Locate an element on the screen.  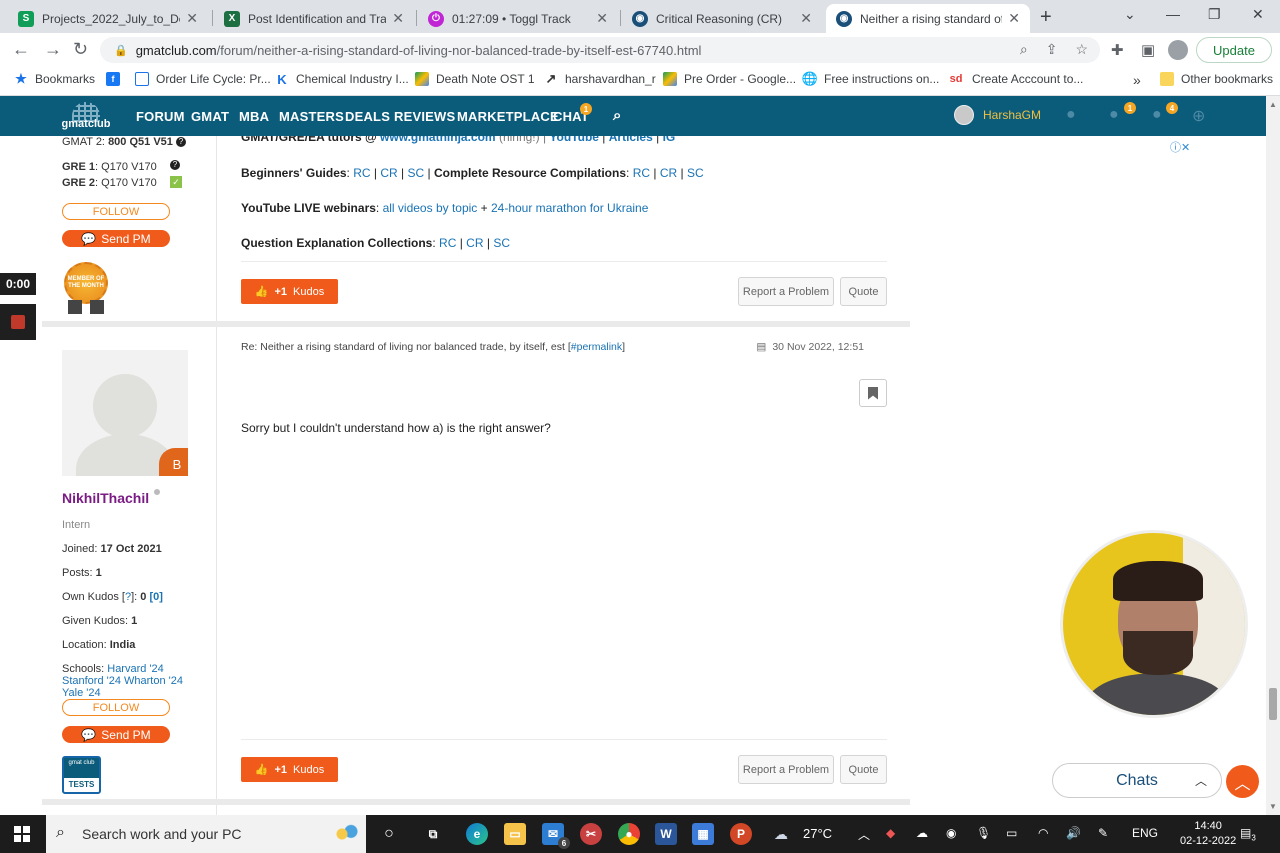
new-tab-button: + is located at coordinates (1046, 17).